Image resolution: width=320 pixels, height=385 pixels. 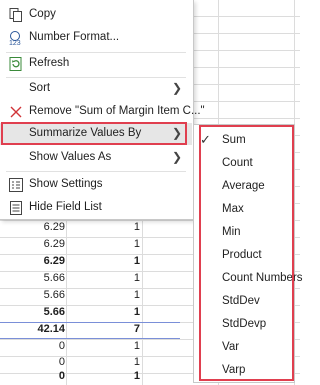 What do you see at coordinates (42, 14) in the screenshot?
I see `menu-item-label: Copy` at bounding box center [42, 14].